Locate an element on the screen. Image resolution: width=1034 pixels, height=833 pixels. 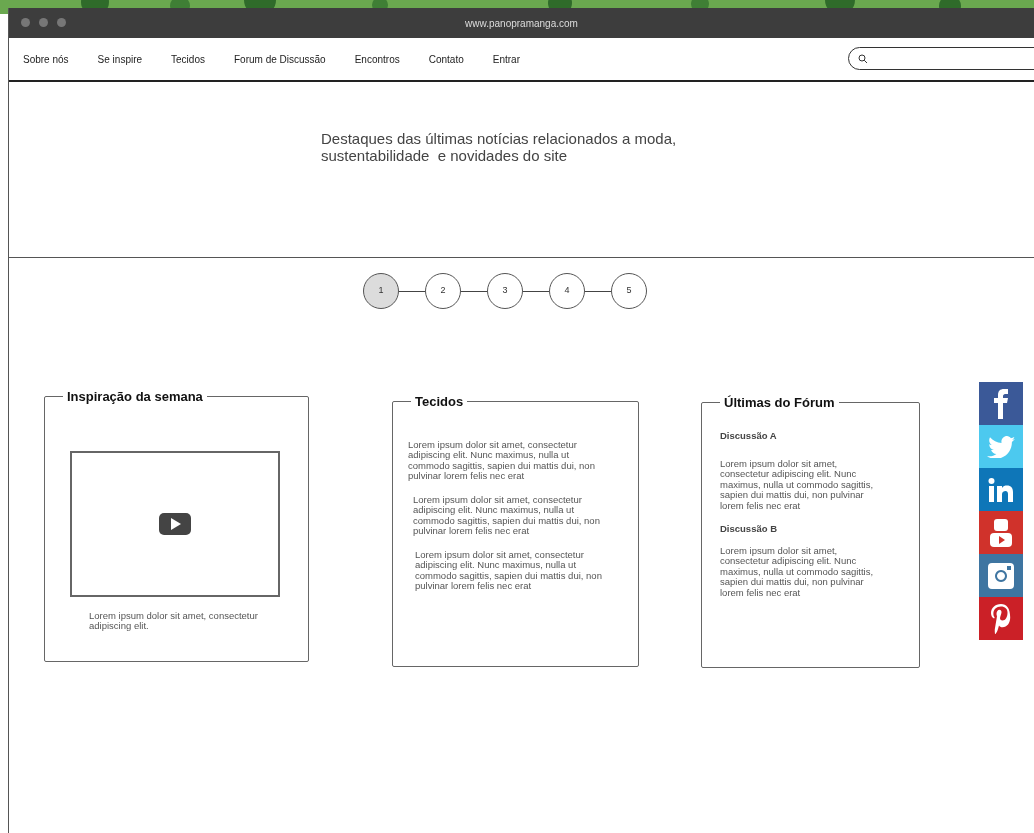
hero-text: Destaques das últimas notícias relacionados a moda, sustentabilidade e novidades do site is located at coordinates (499, 147).